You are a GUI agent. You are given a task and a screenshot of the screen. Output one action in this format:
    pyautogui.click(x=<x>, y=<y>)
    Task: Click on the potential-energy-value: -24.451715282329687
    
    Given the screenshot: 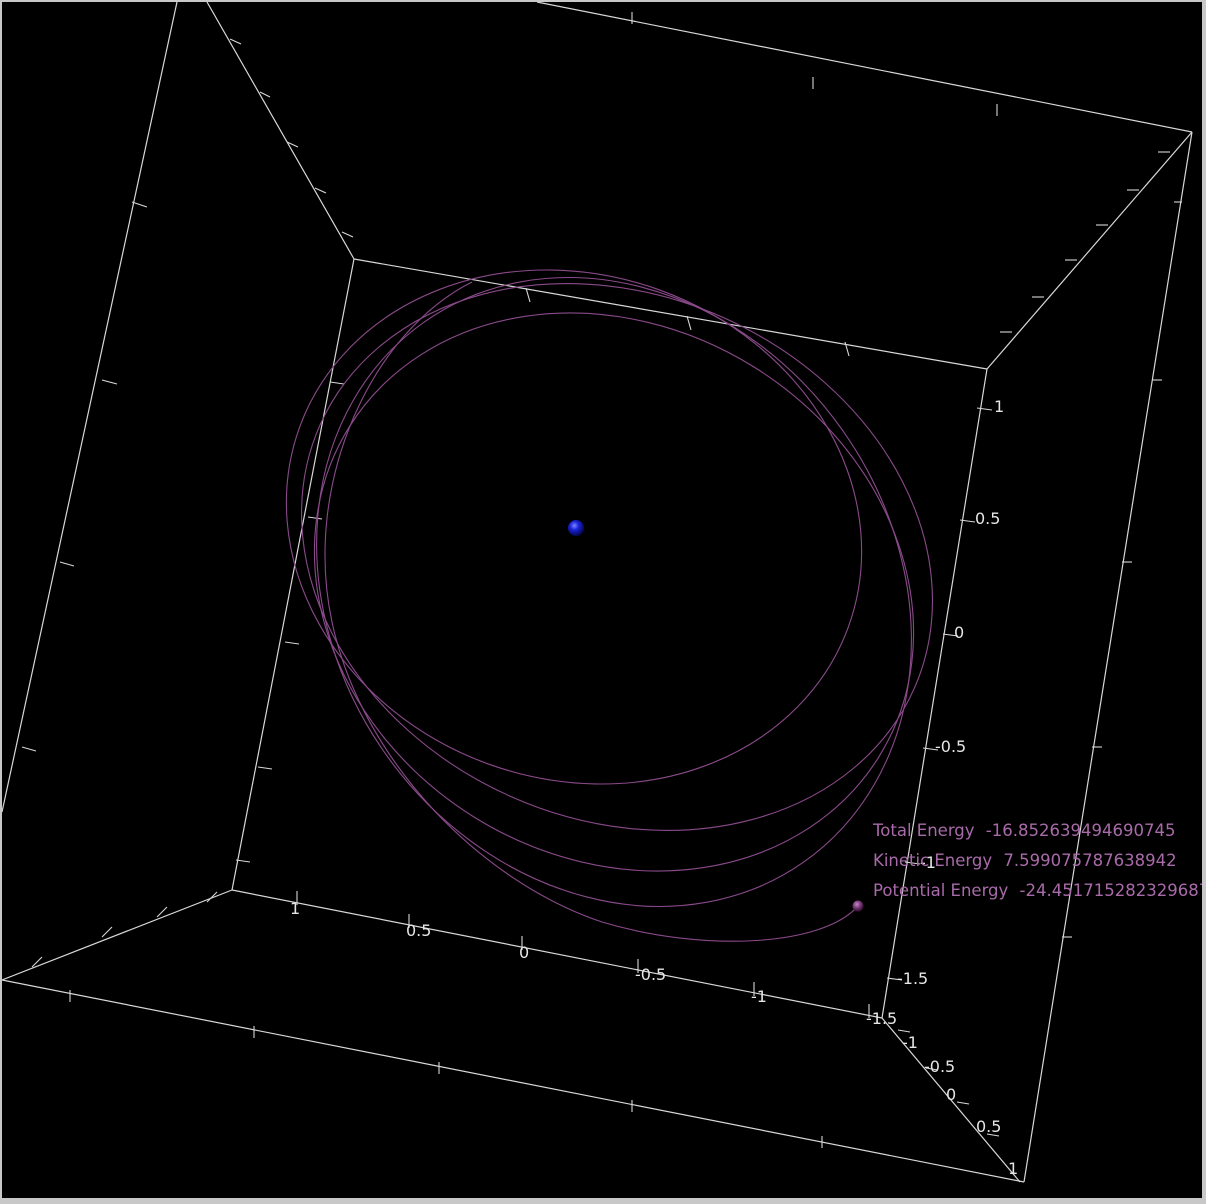 What is the action you would take?
    pyautogui.click(x=1111, y=890)
    